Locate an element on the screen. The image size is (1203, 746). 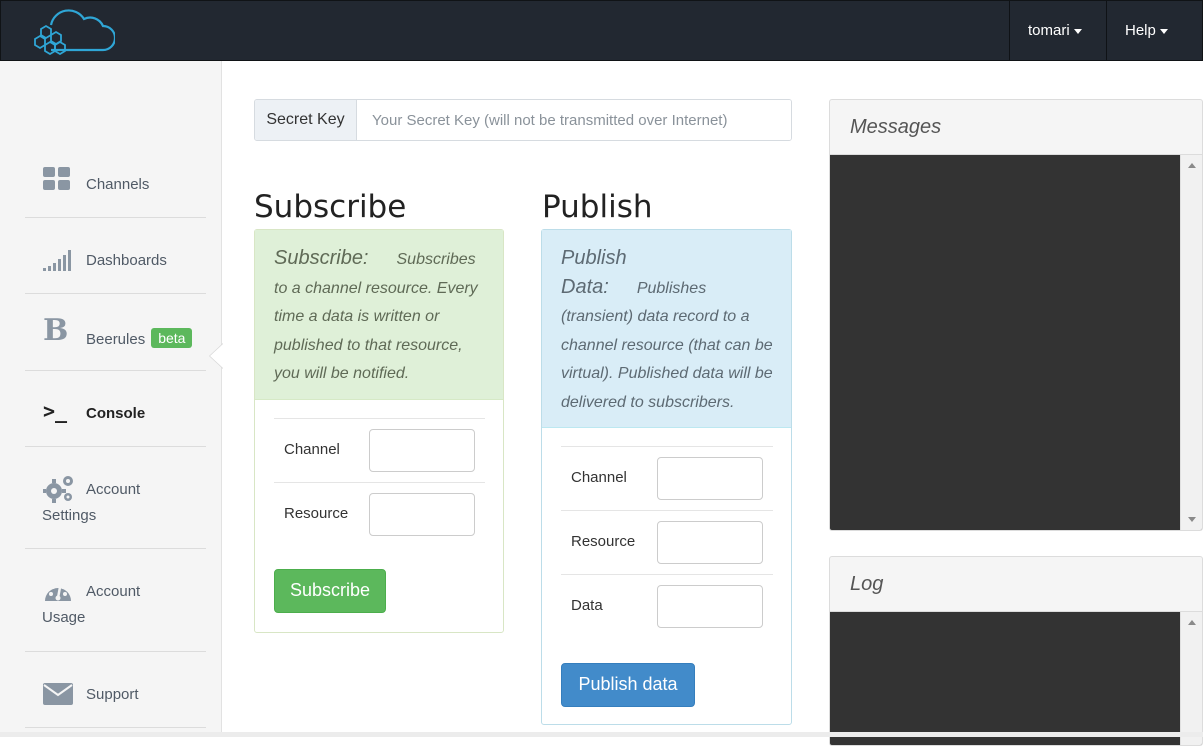
form-row: Data is located at coordinates (667, 607).